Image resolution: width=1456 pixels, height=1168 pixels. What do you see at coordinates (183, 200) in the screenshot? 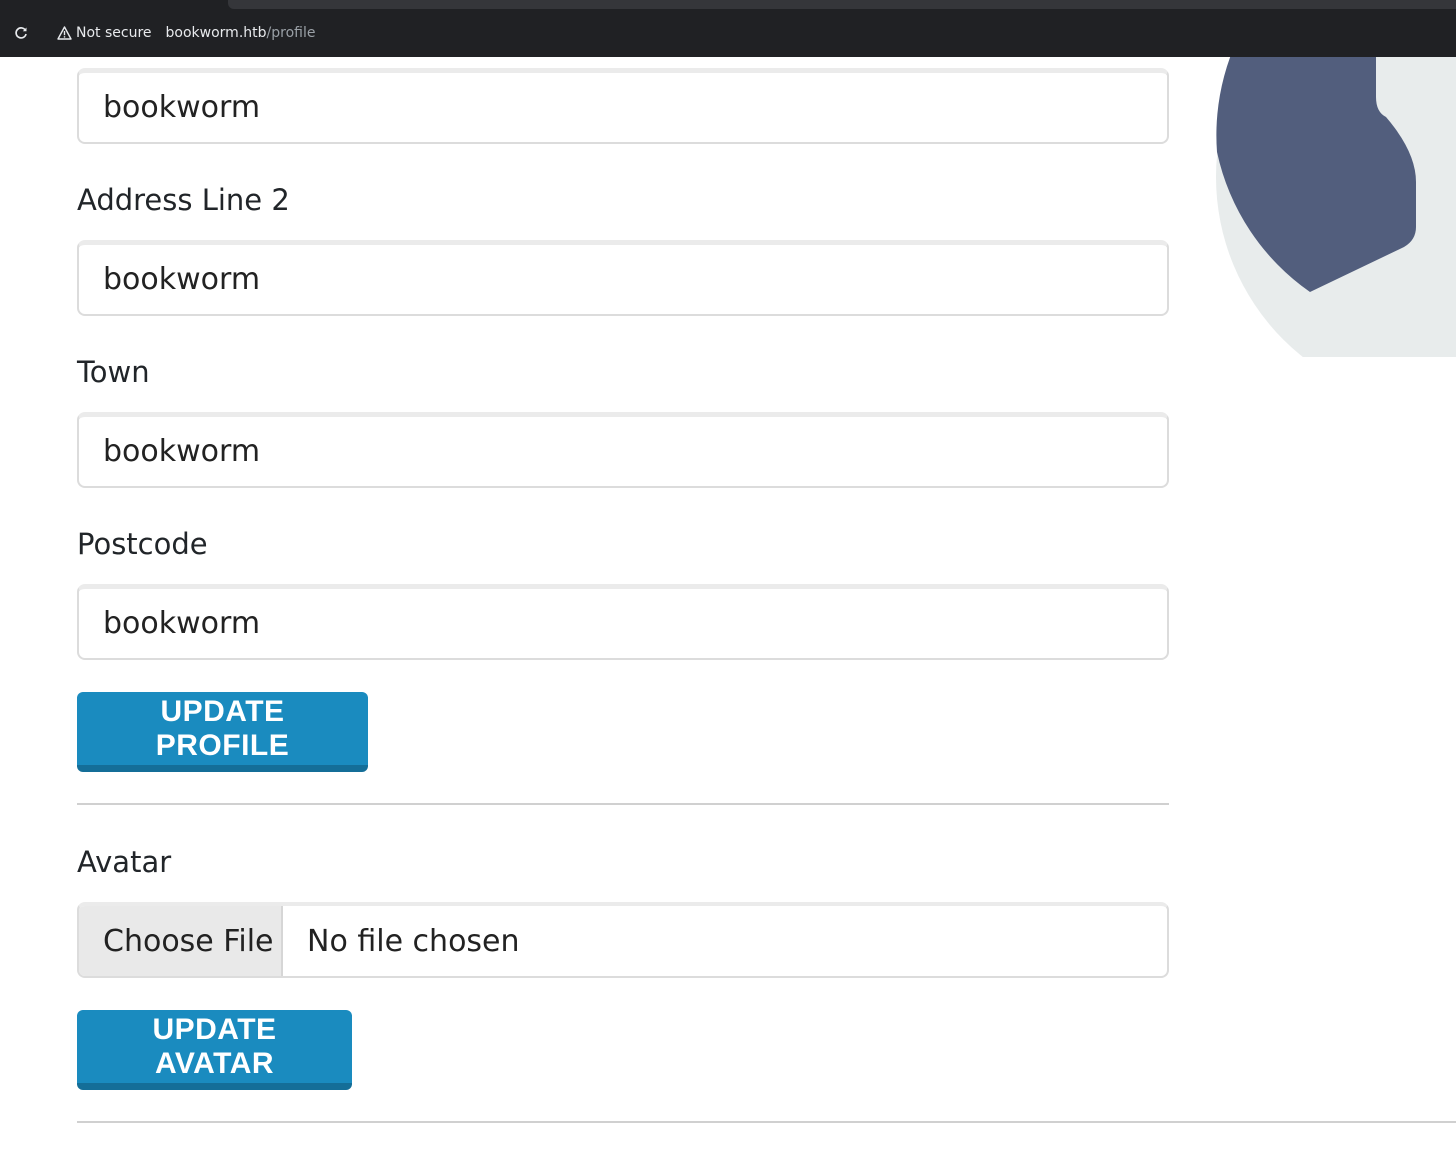
I see `address-line-2-label: Address Line 2` at bounding box center [183, 200].